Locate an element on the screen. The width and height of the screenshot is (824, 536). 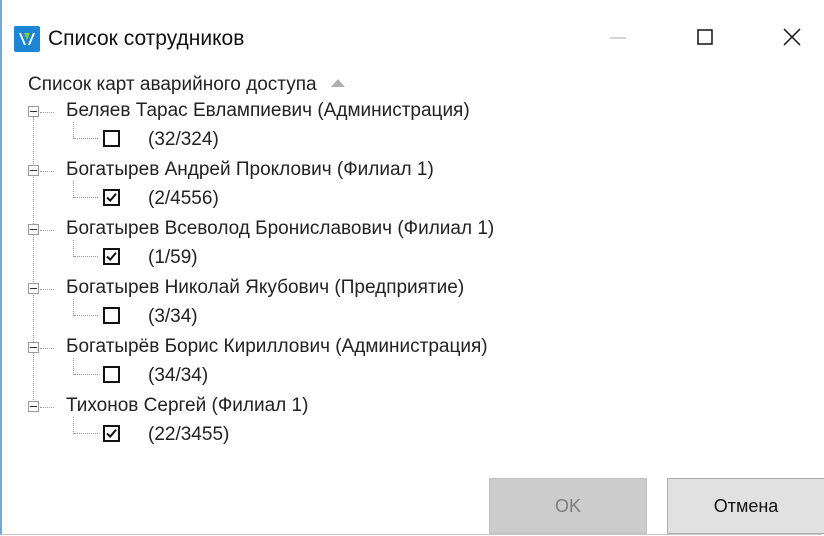
card-number: (22/3455) is located at coordinates (188, 435).